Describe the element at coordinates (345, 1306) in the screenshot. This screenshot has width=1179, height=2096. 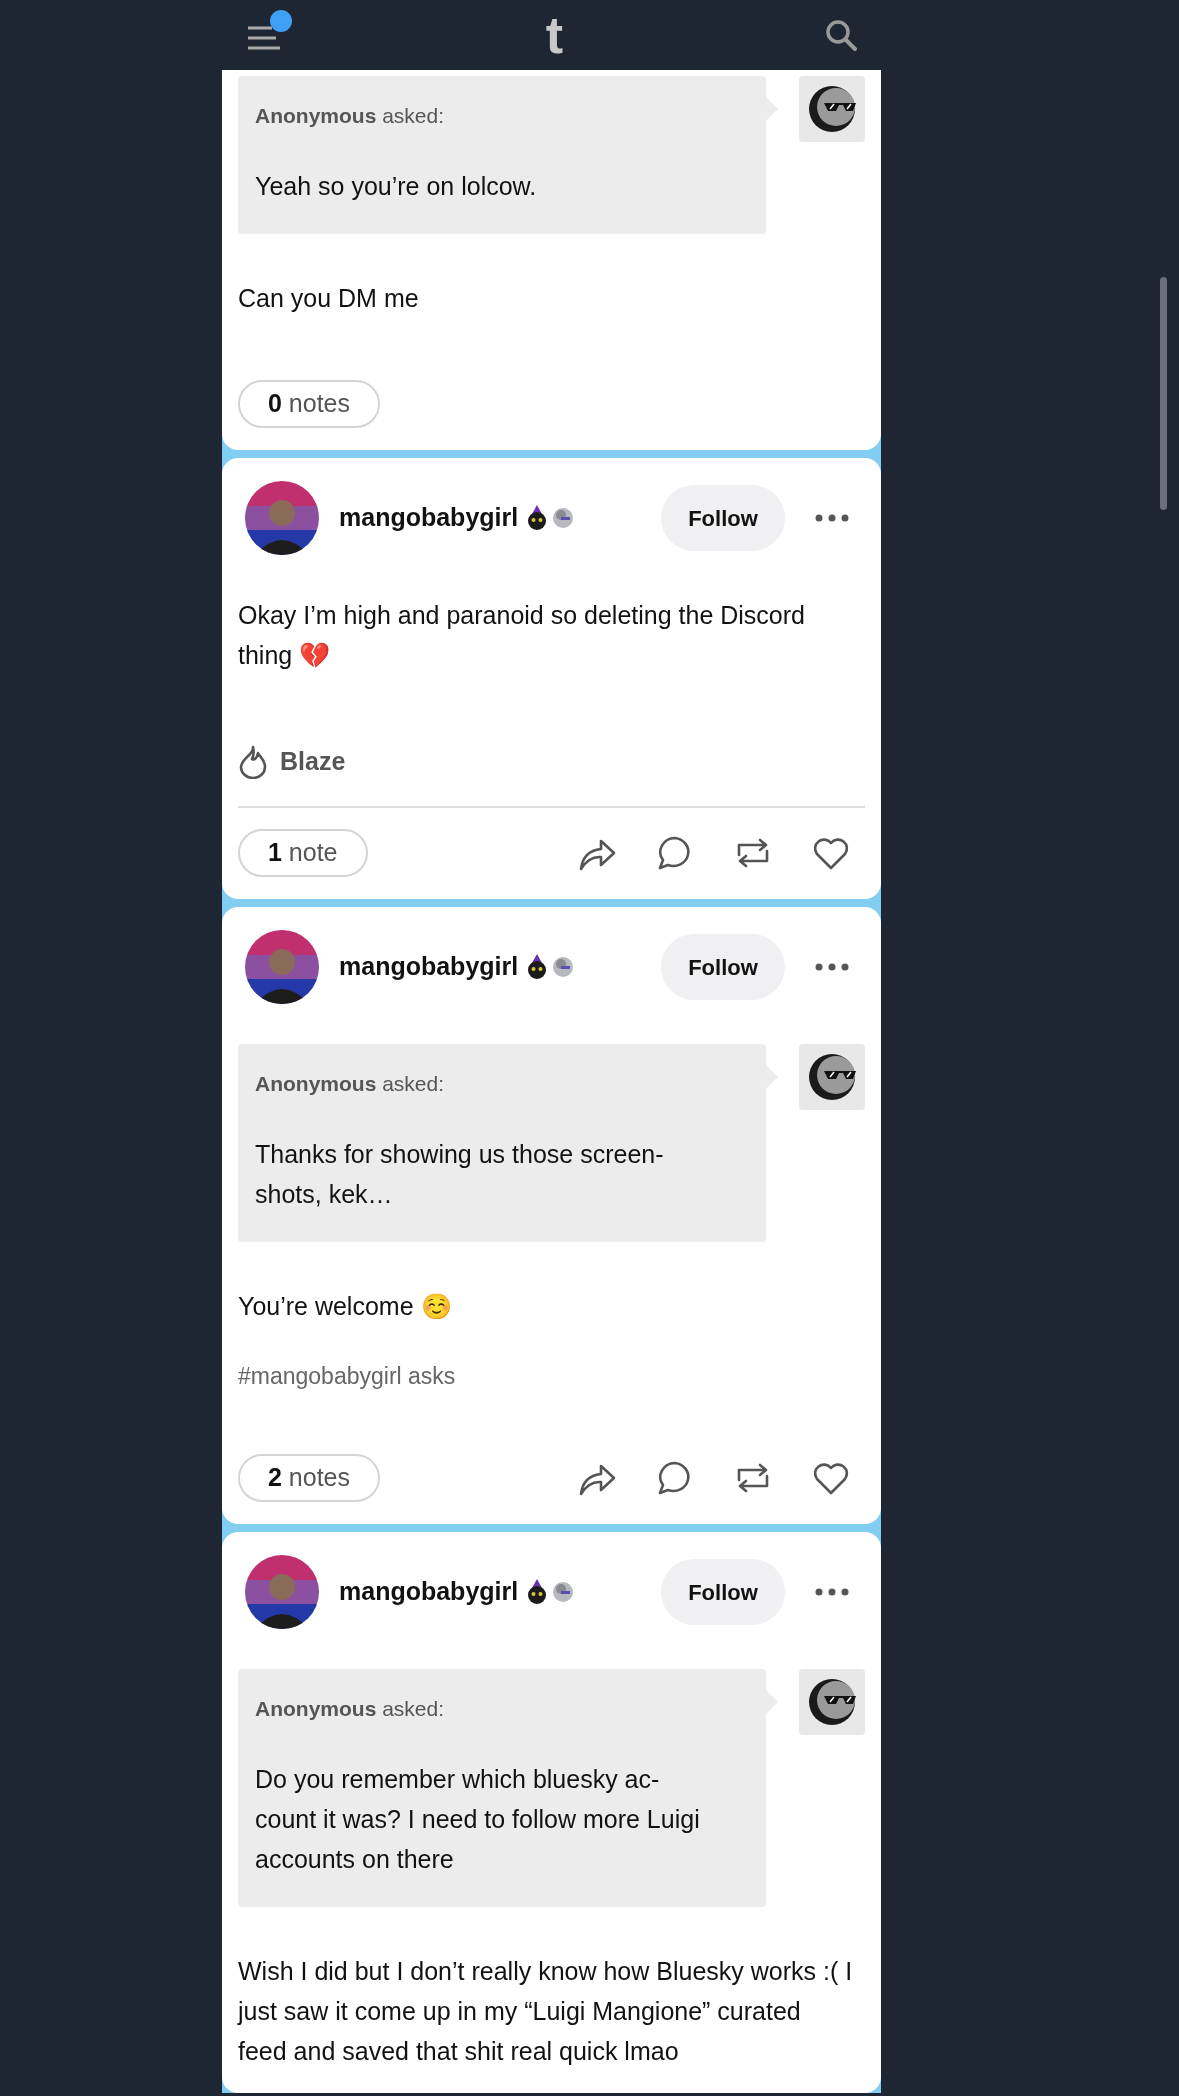
I see `post-text: You’re welcome ☺` at that location.